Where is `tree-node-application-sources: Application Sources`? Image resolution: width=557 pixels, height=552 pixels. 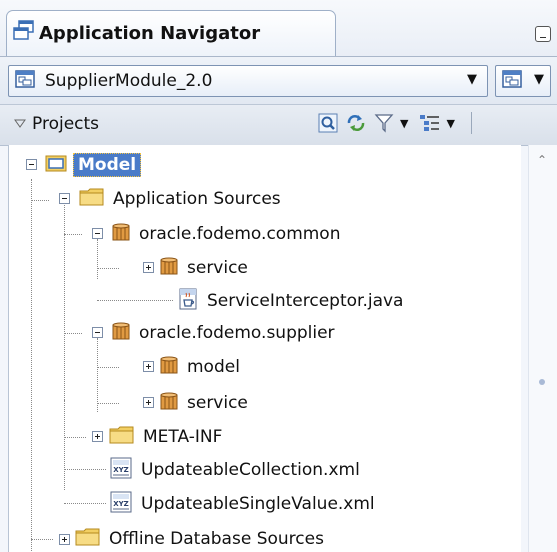 tree-node-application-sources: Application Sources is located at coordinates (180, 199).